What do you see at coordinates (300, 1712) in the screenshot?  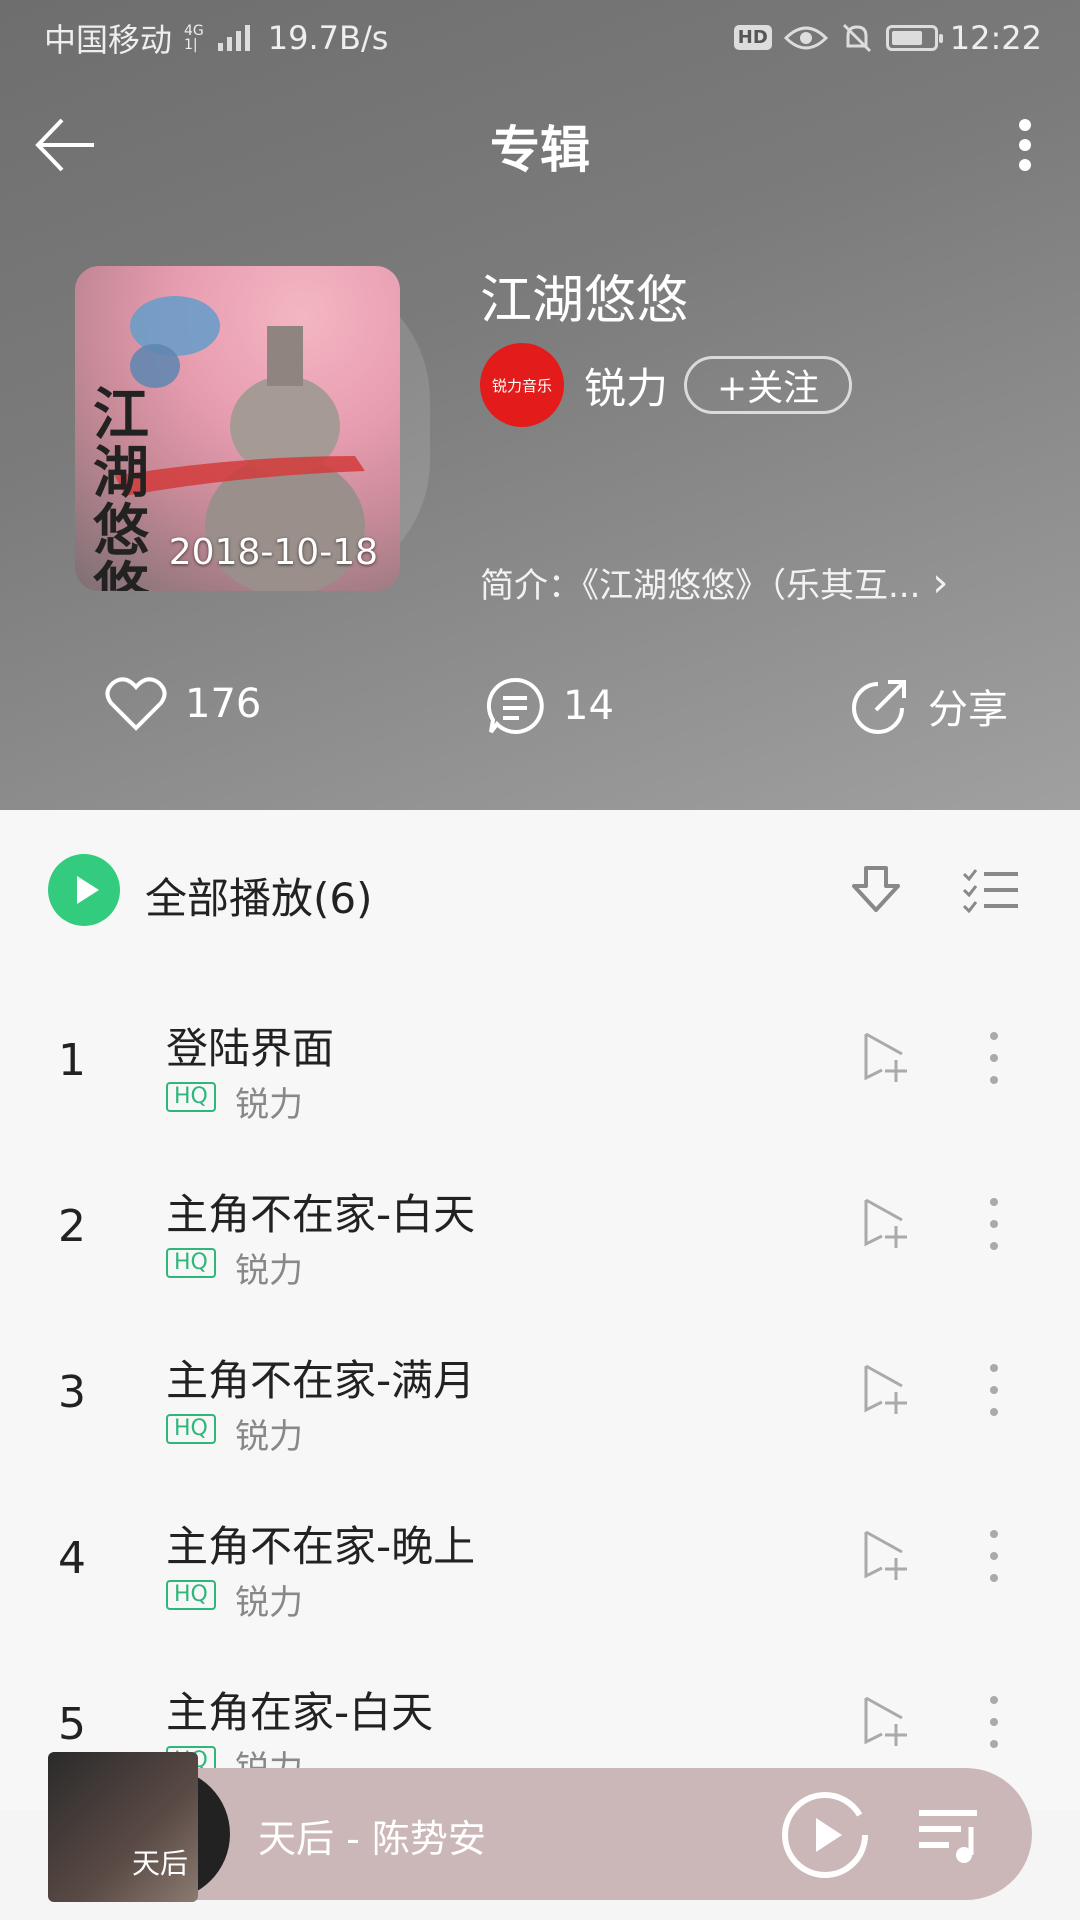 I see `song-title: 主角在家-白天` at bounding box center [300, 1712].